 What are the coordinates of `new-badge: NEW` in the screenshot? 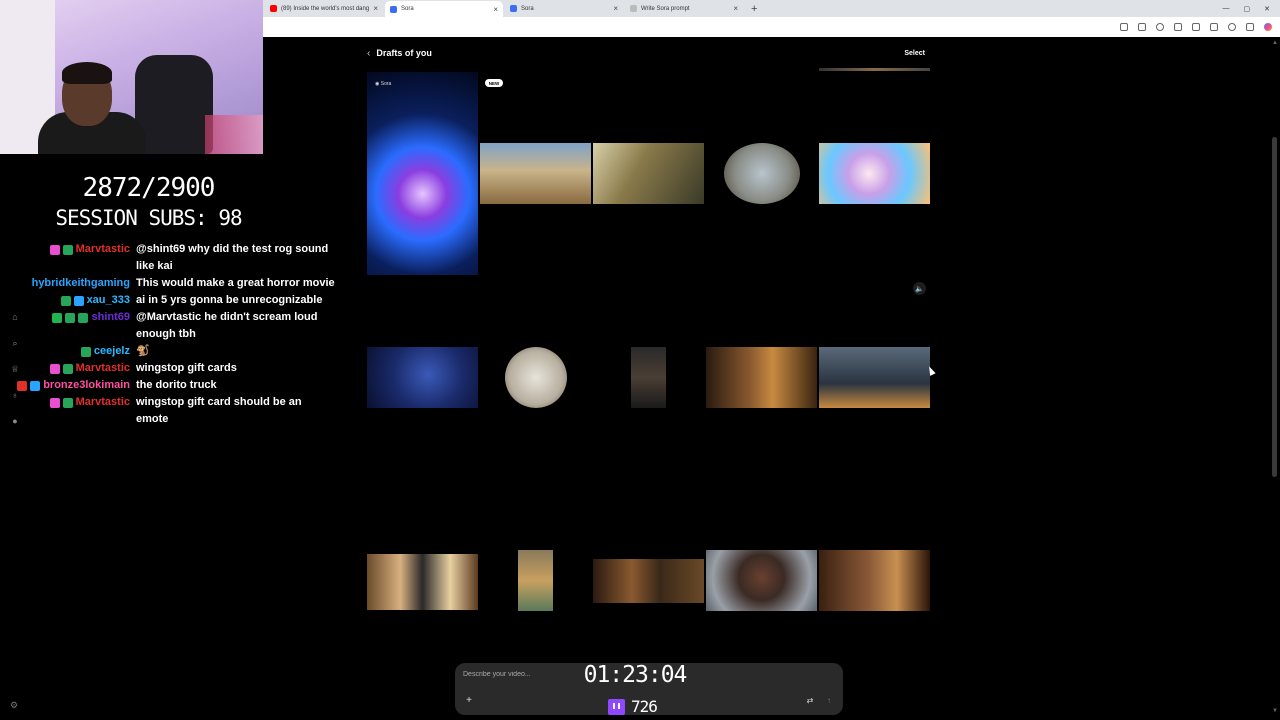 It's located at (494, 83).